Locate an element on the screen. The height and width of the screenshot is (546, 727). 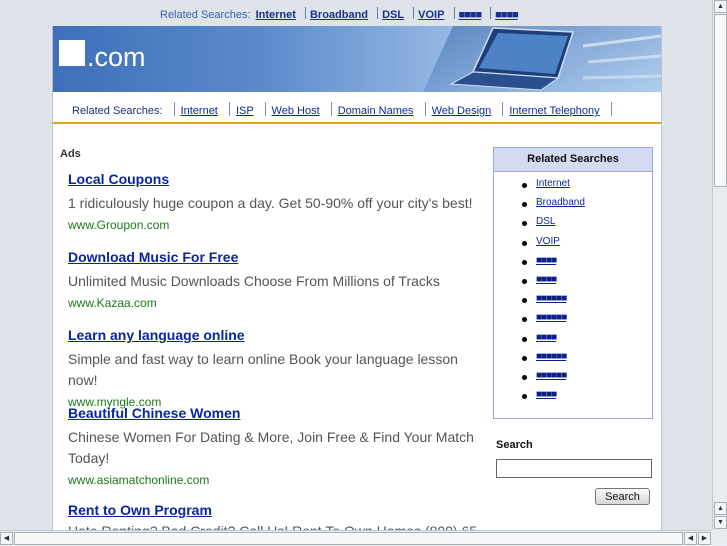
nav-related-label: Related Searches: is located at coordinates (117, 111).